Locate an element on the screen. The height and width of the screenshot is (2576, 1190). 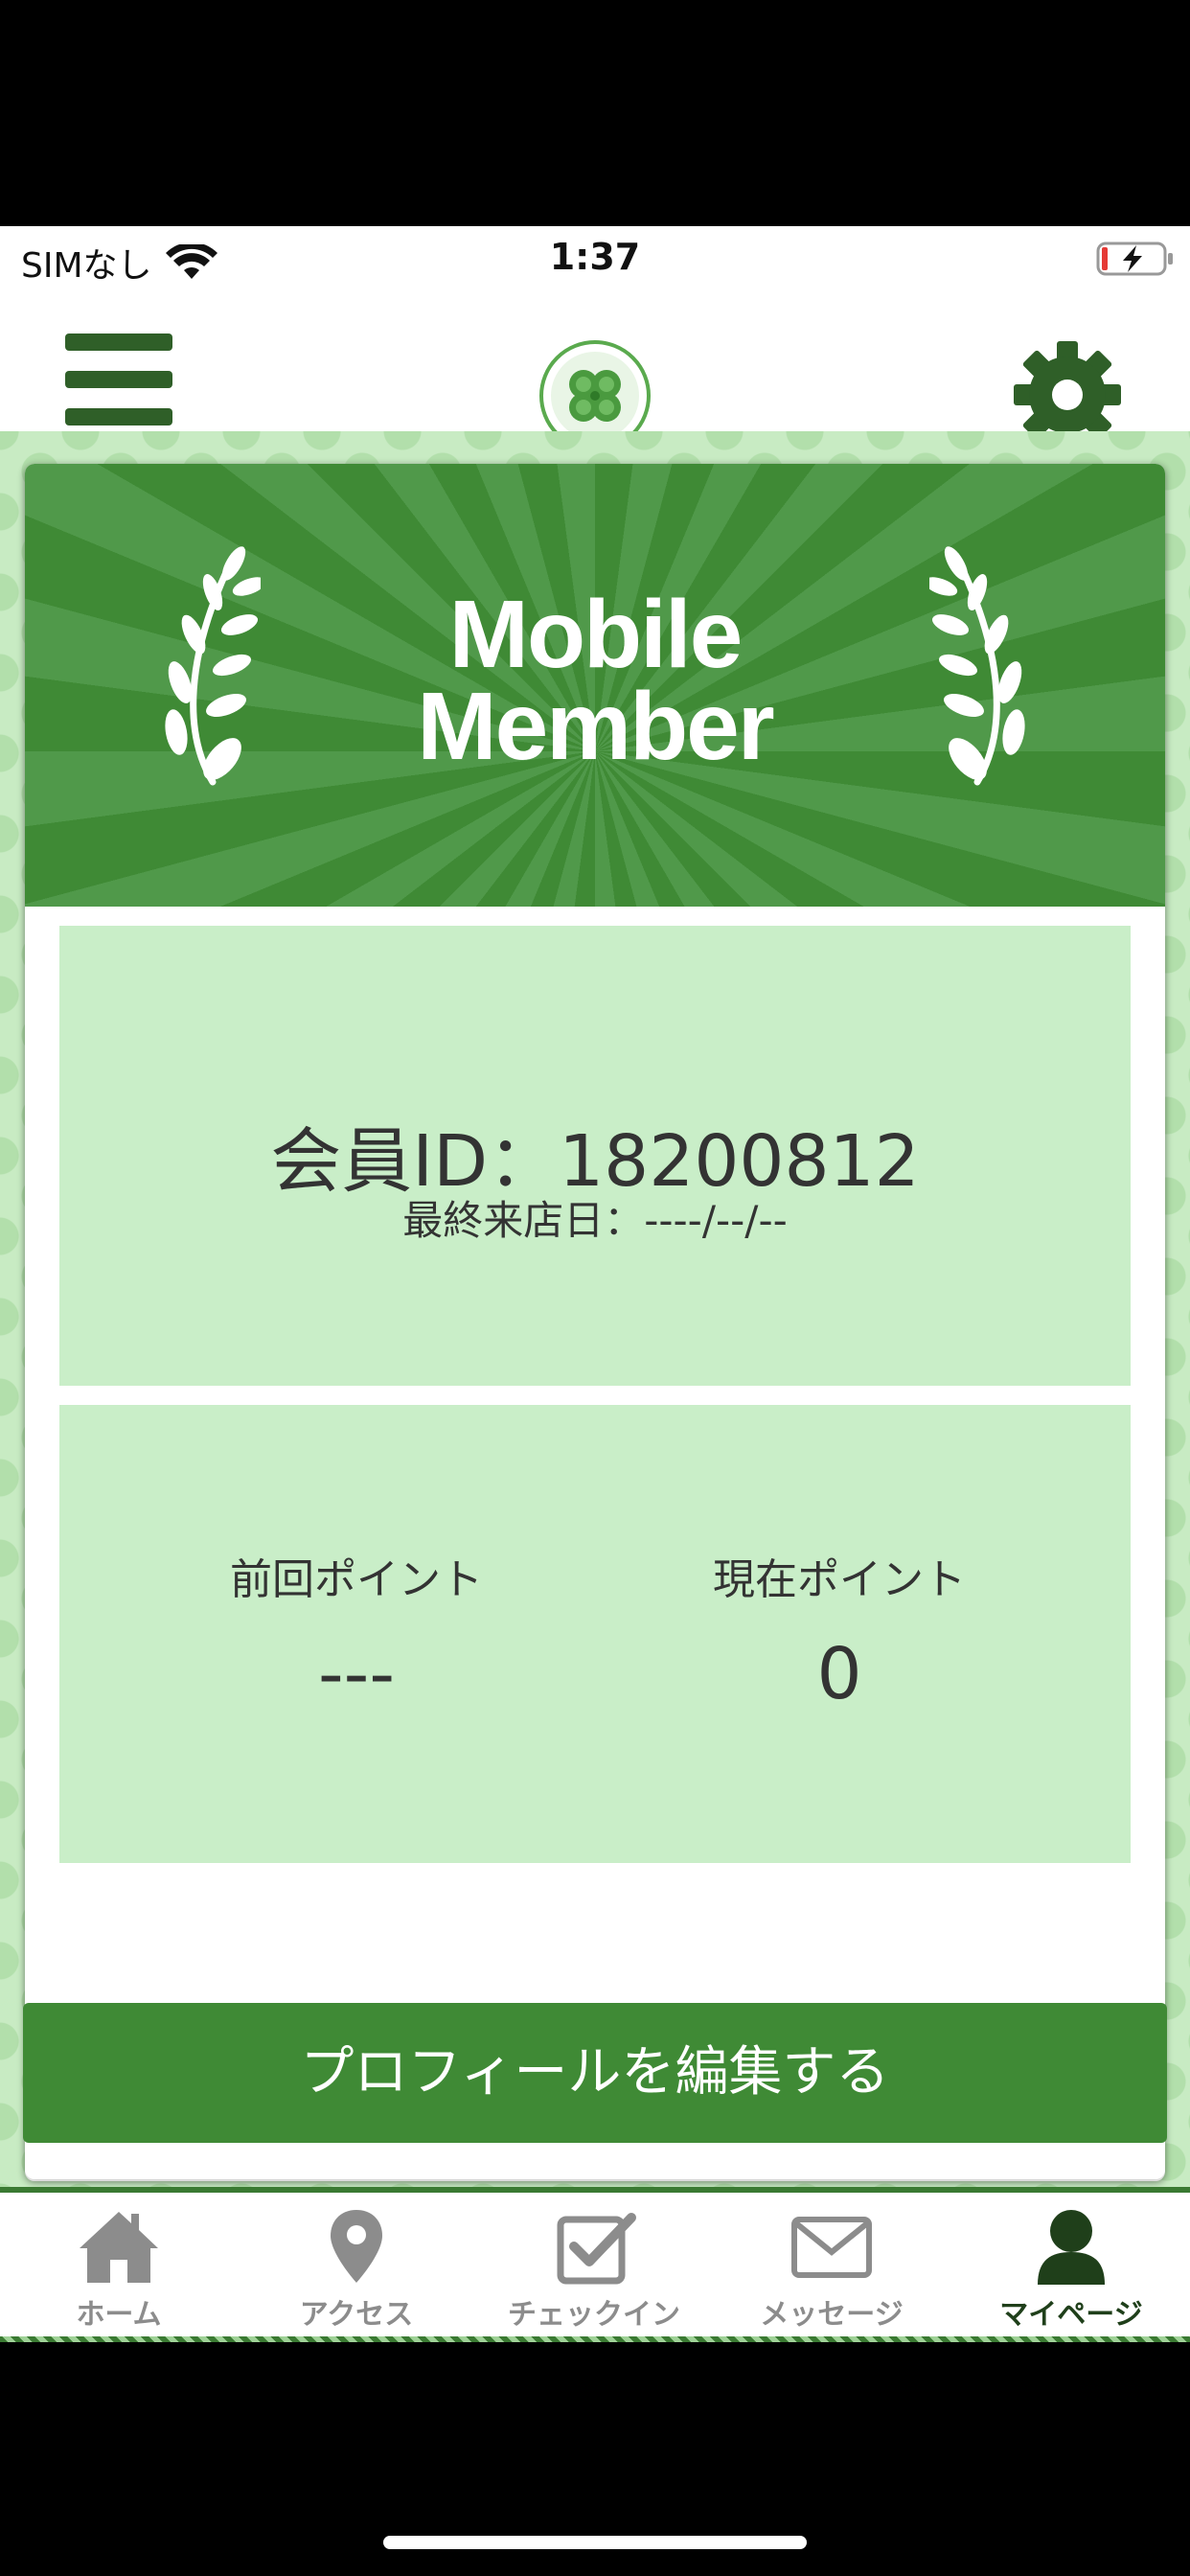
person-icon is located at coordinates (1071, 2248).